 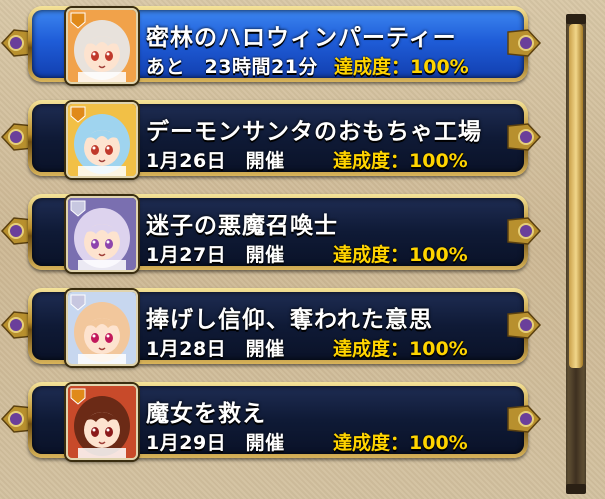 I want to click on event-date: 1月29日 開催, so click(x=215, y=443).